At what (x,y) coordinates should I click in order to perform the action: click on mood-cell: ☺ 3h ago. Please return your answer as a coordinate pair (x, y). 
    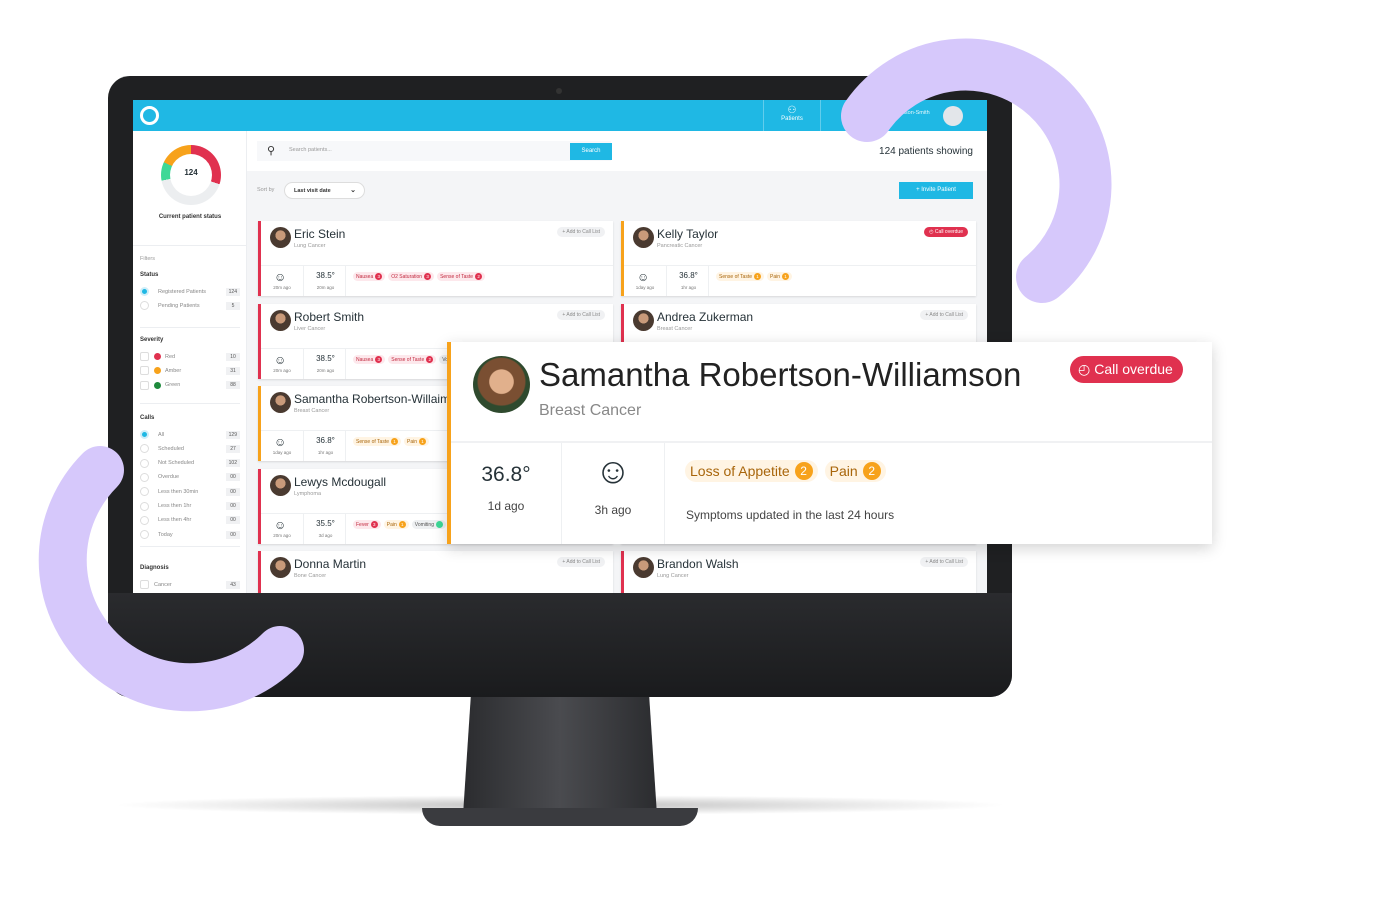
    Looking at the image, I should click on (613, 493).